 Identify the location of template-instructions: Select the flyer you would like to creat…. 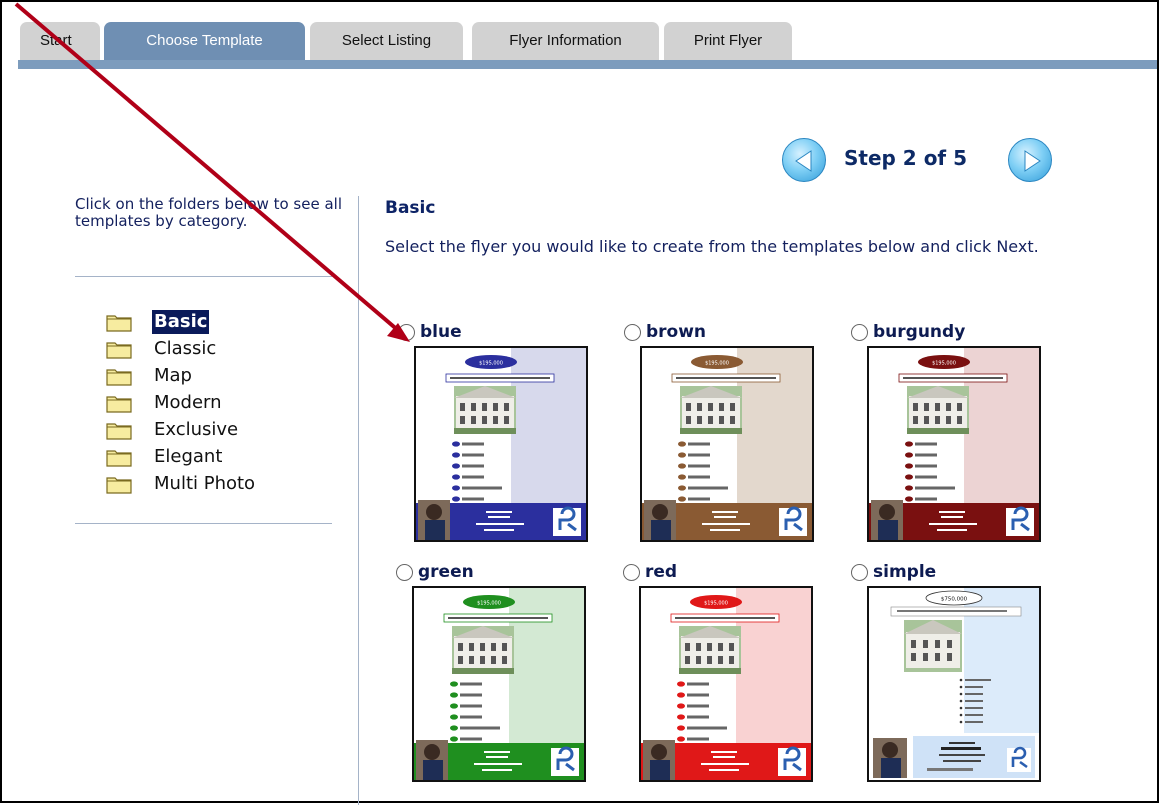
(712, 246).